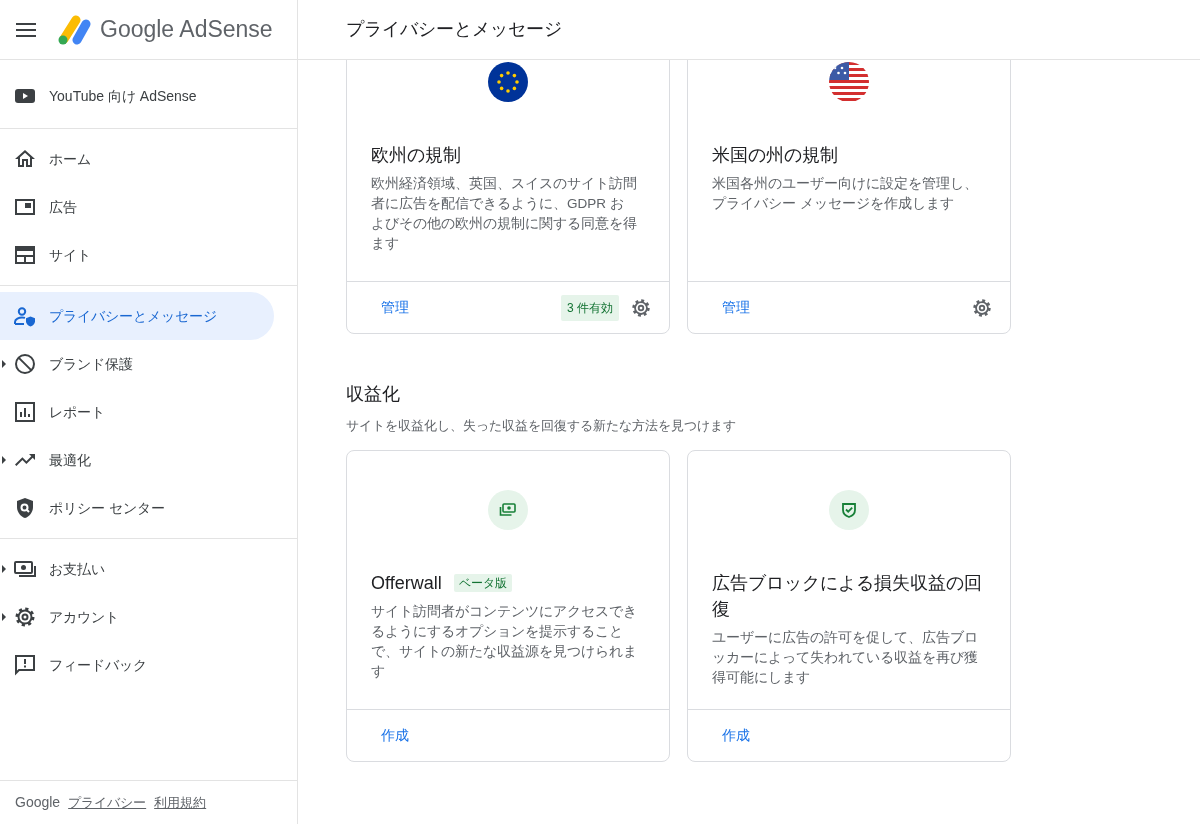  I want to click on card-description: サイト訪問者がコンテンツにアクセスできるようにするオプションを提示することで、サイトの新たな収益源を見つけられます, so click(504, 641).